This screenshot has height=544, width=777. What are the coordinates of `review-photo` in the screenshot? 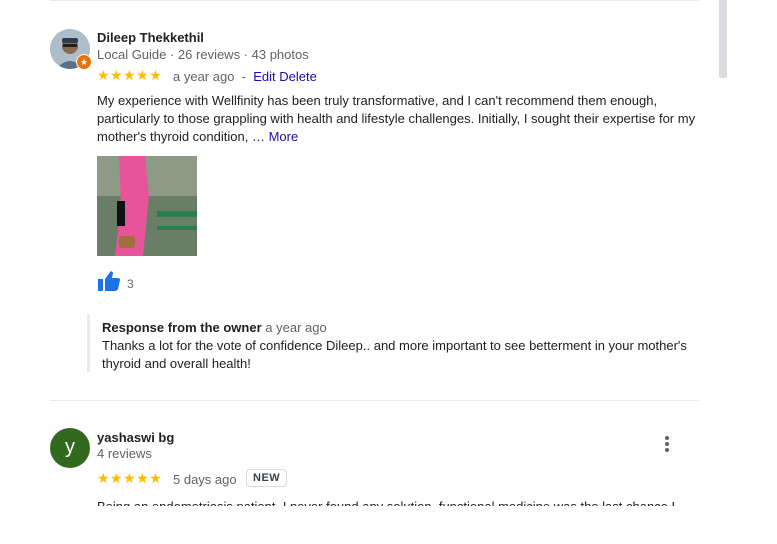 It's located at (147, 206).